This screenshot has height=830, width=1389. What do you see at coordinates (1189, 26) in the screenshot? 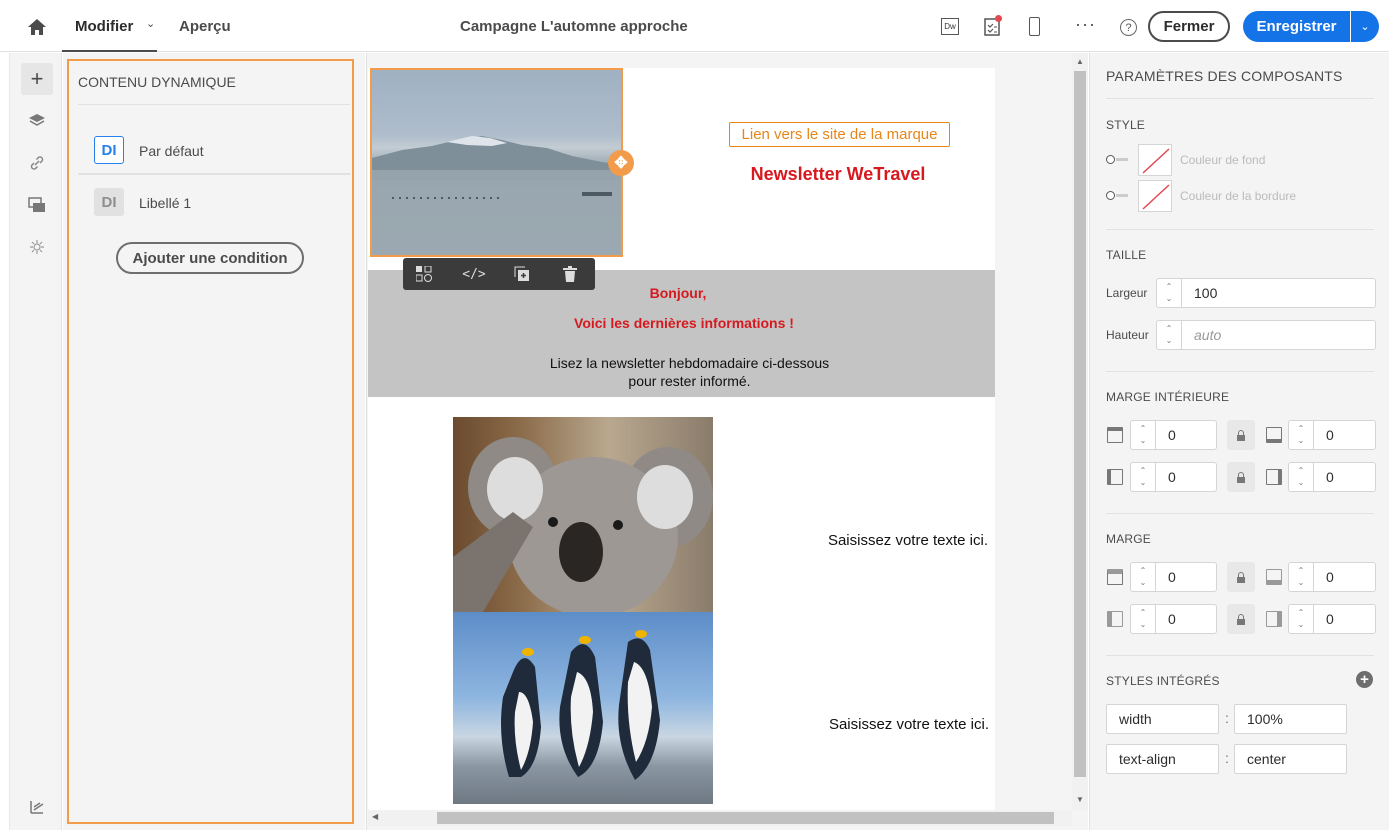
I see `close-button: Fermer` at bounding box center [1189, 26].